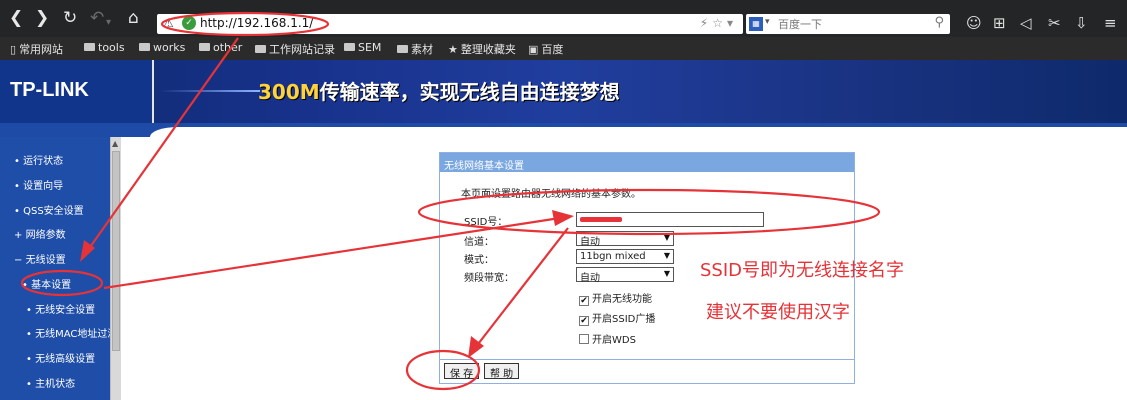  What do you see at coordinates (802, 270) in the screenshot?
I see `annotation-ssid-meaning: SSID号即为无线连接名字` at bounding box center [802, 270].